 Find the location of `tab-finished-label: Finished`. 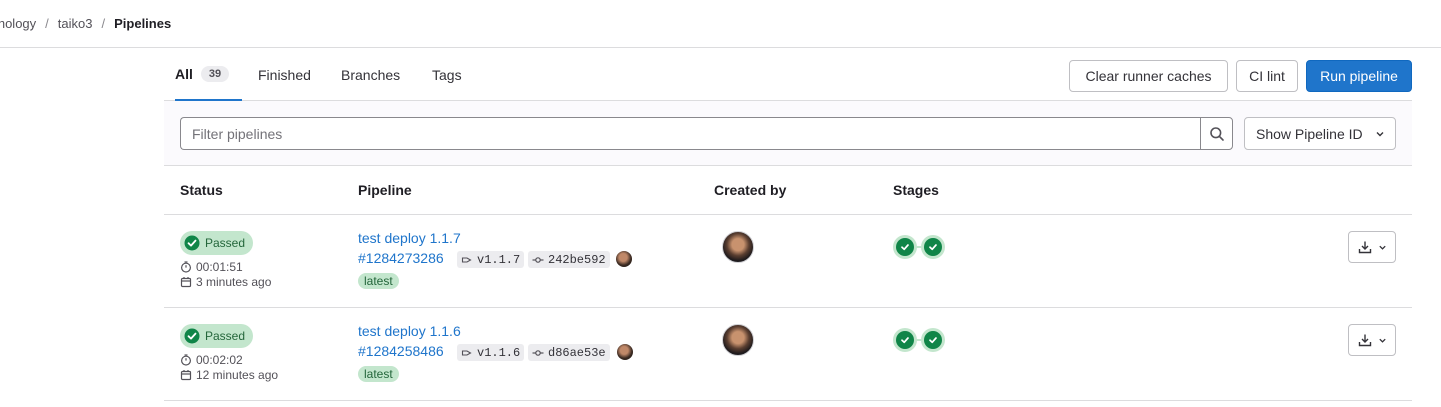

tab-finished-label: Finished is located at coordinates (284, 74).